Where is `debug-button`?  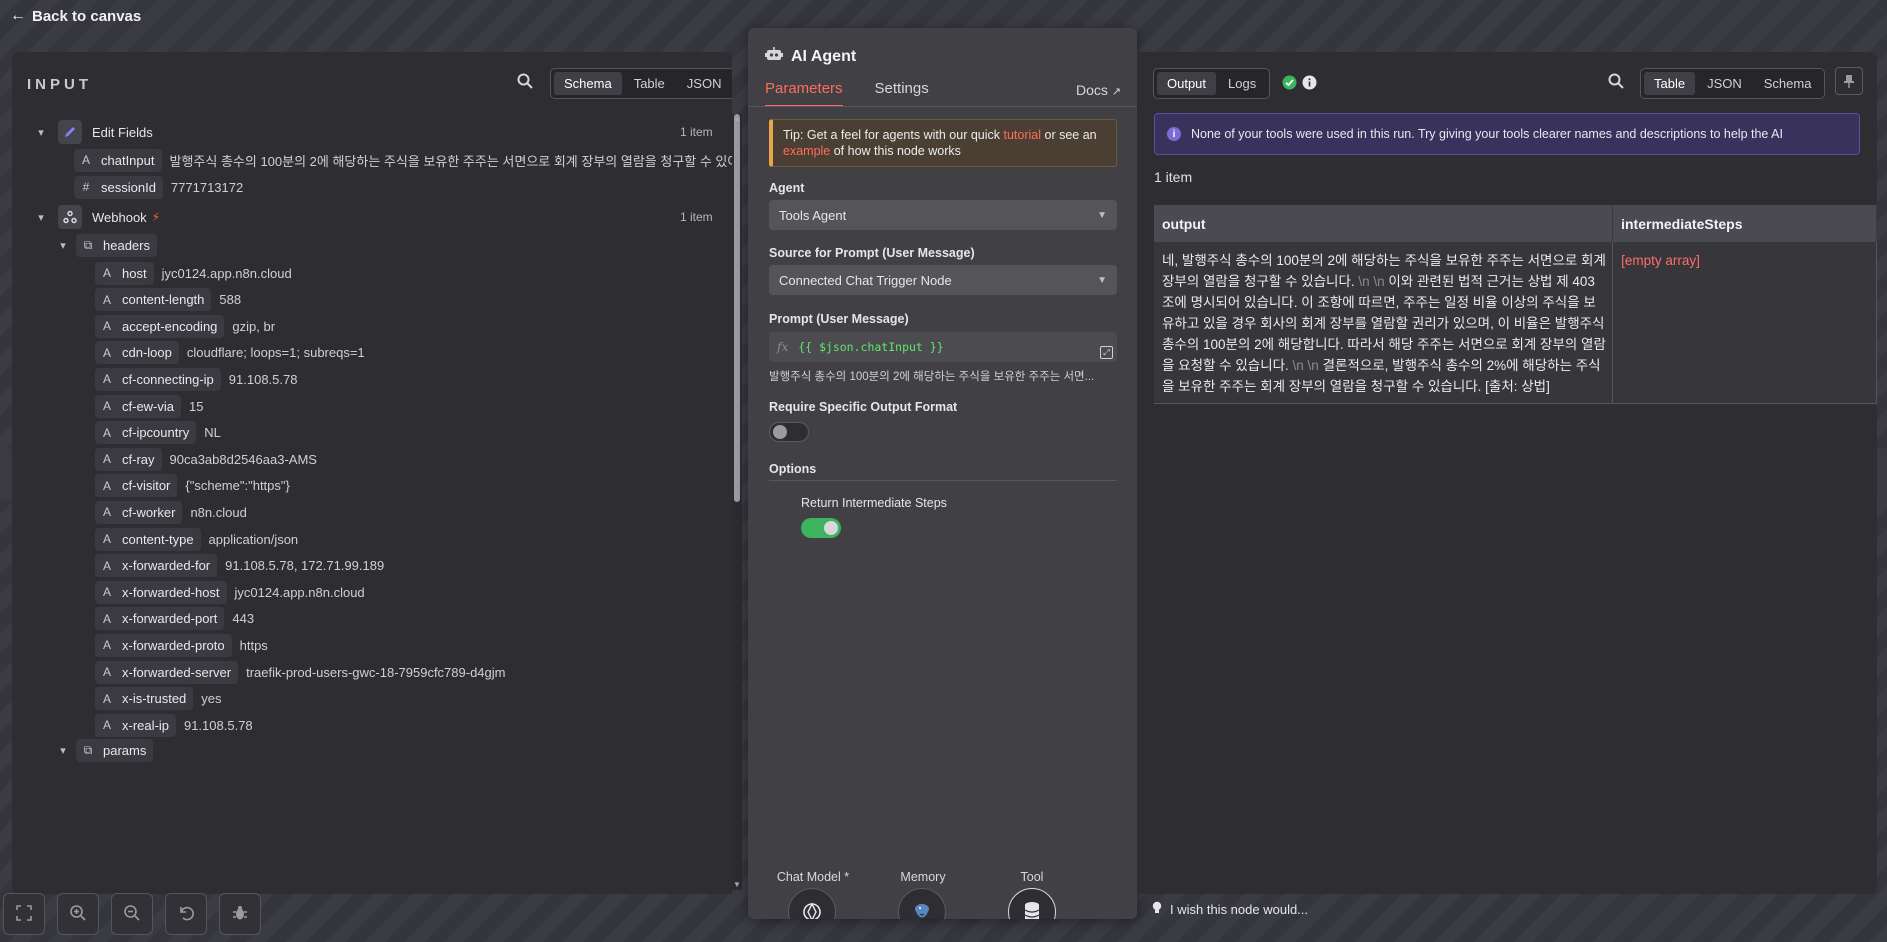
debug-button is located at coordinates (240, 914).